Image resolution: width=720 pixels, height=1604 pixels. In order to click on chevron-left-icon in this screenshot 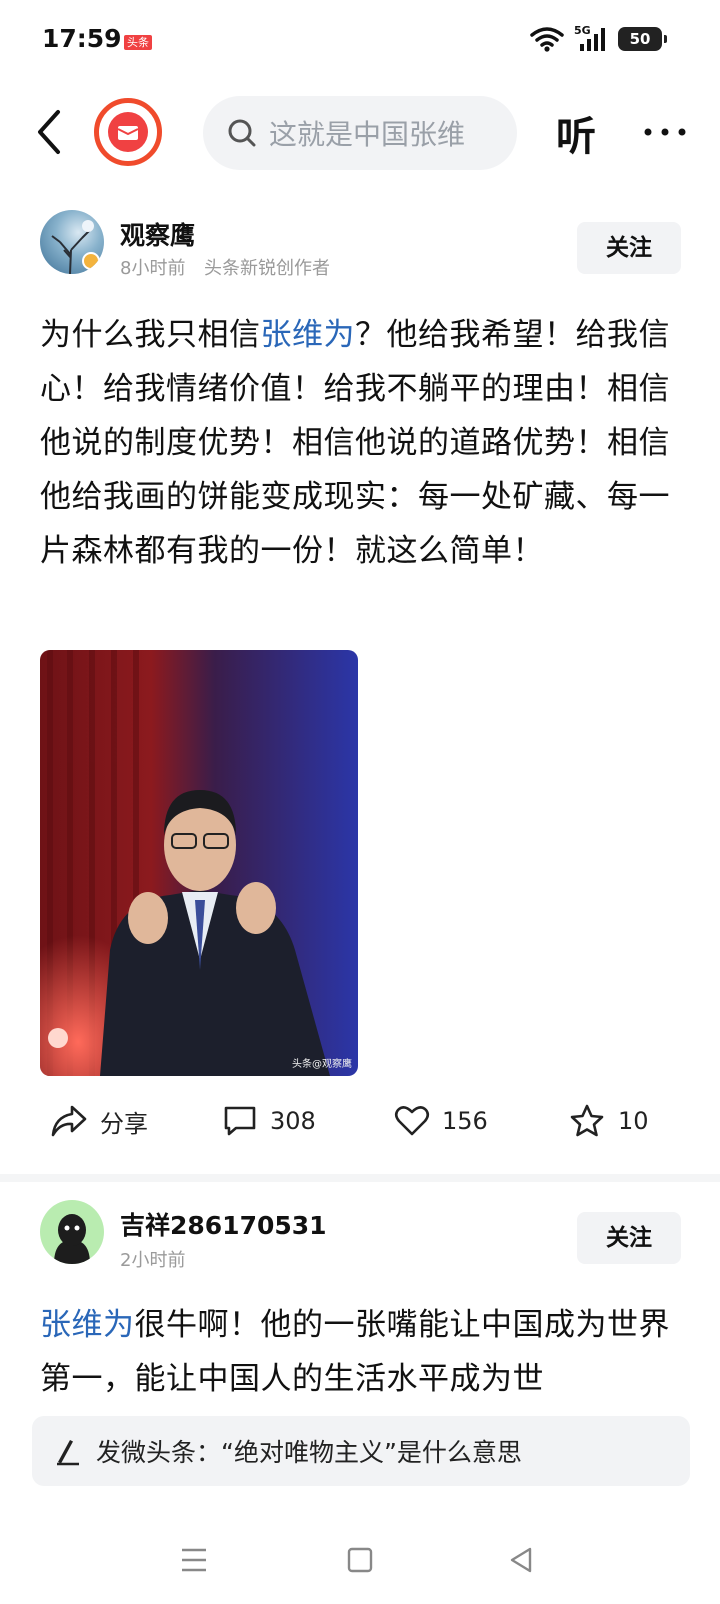, I will do `click(49, 132)`.